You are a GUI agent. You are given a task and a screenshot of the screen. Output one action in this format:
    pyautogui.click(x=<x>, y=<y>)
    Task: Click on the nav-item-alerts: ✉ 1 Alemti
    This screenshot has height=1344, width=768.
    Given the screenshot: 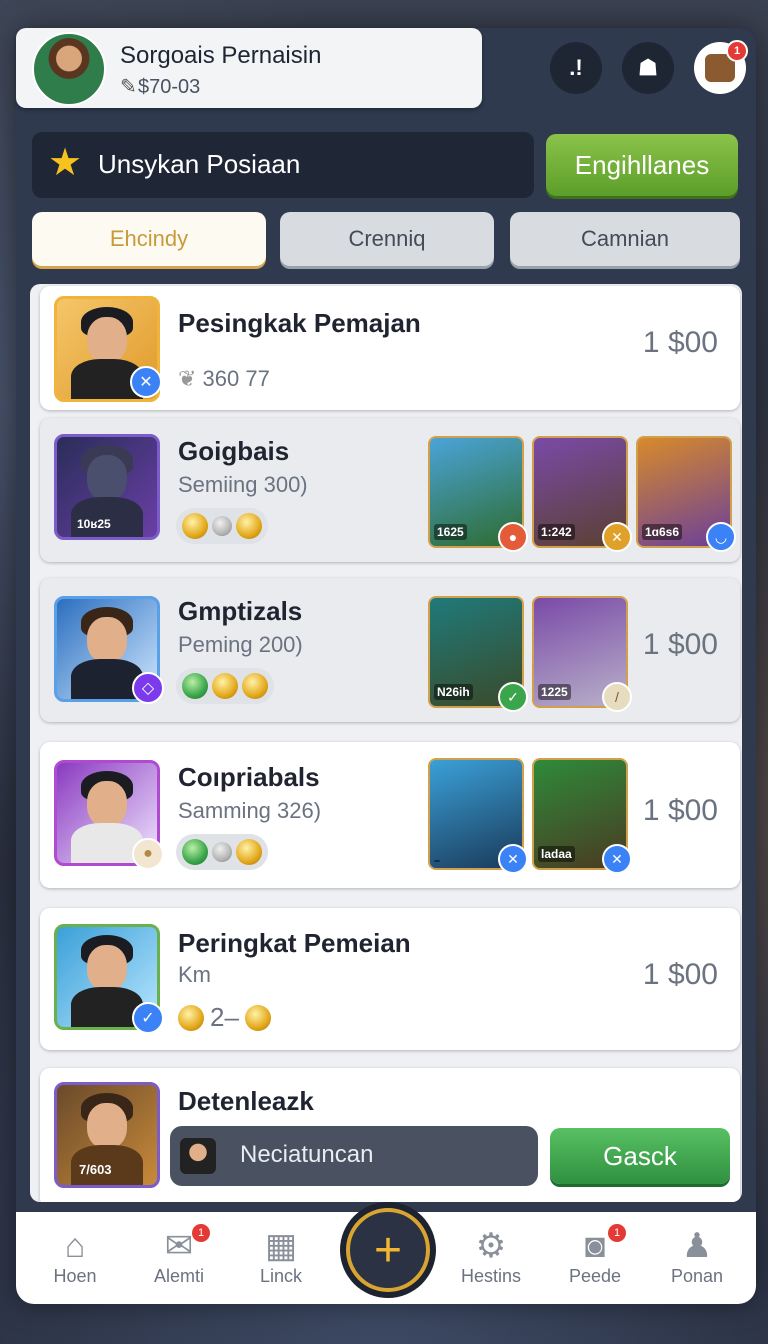 What is the action you would take?
    pyautogui.click(x=179, y=1255)
    